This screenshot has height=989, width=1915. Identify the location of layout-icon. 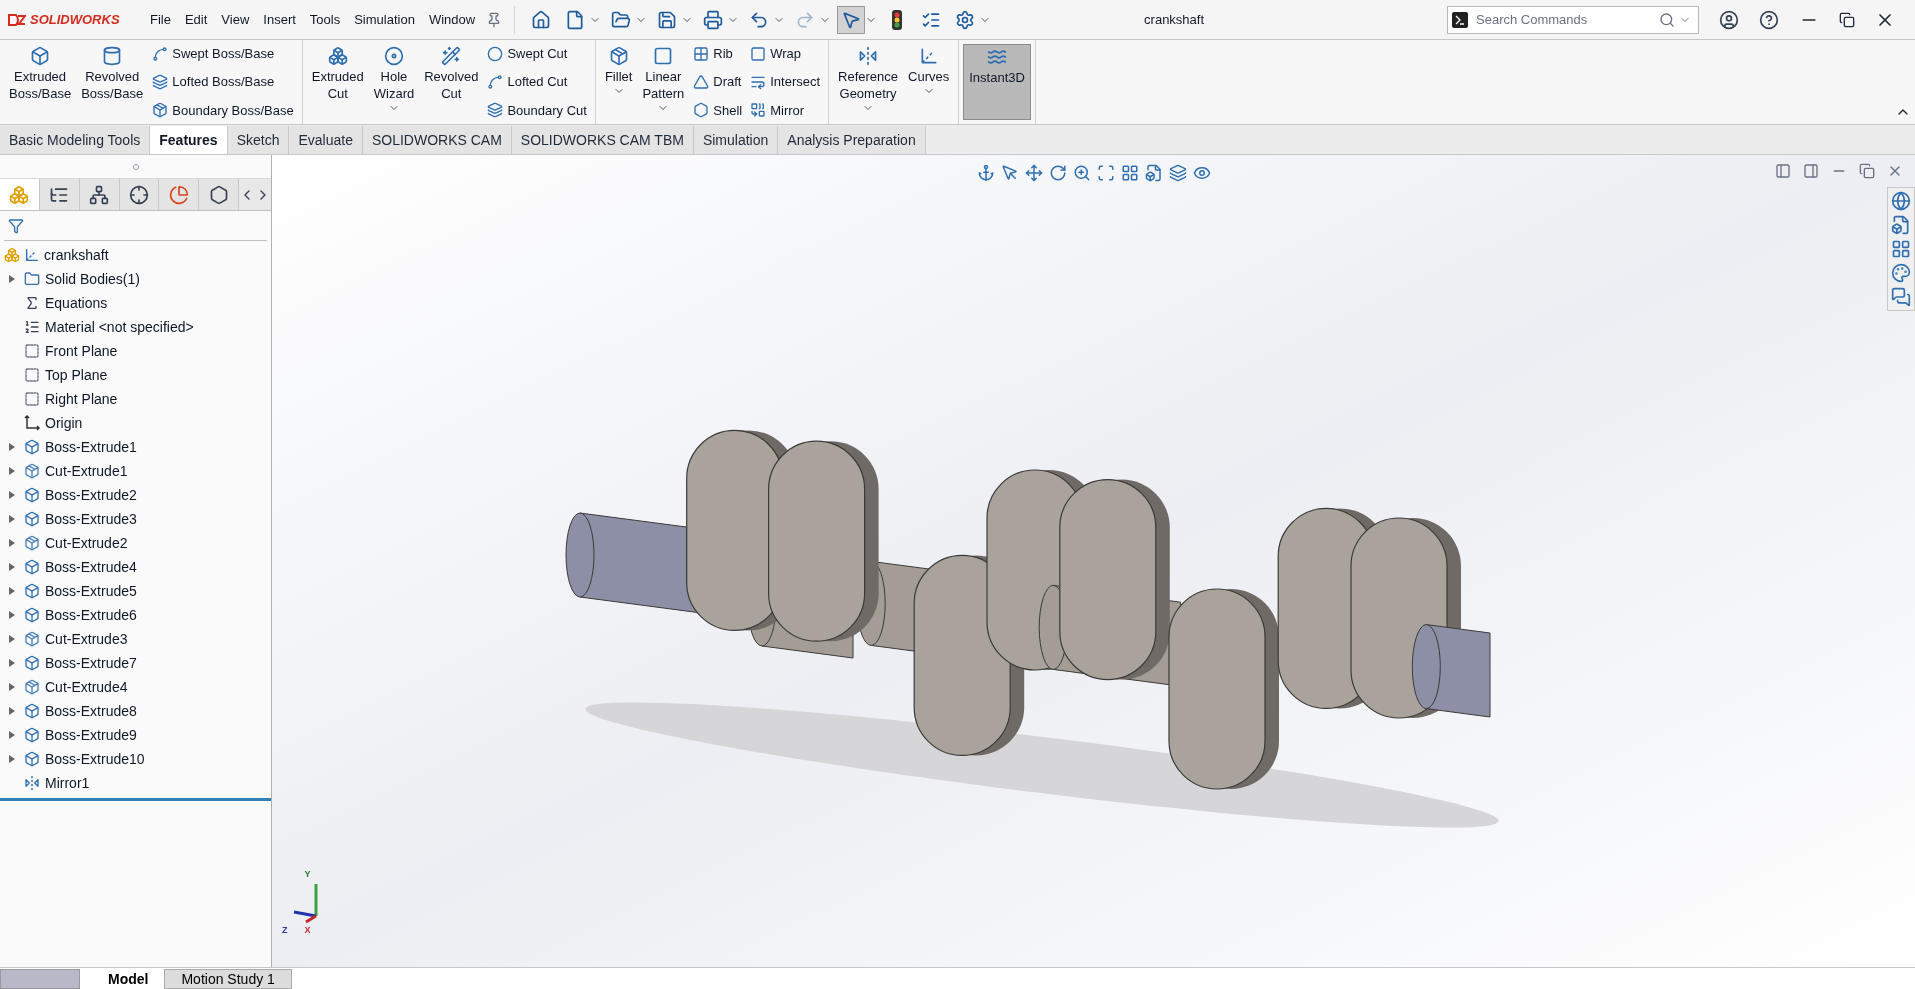
(1901, 249).